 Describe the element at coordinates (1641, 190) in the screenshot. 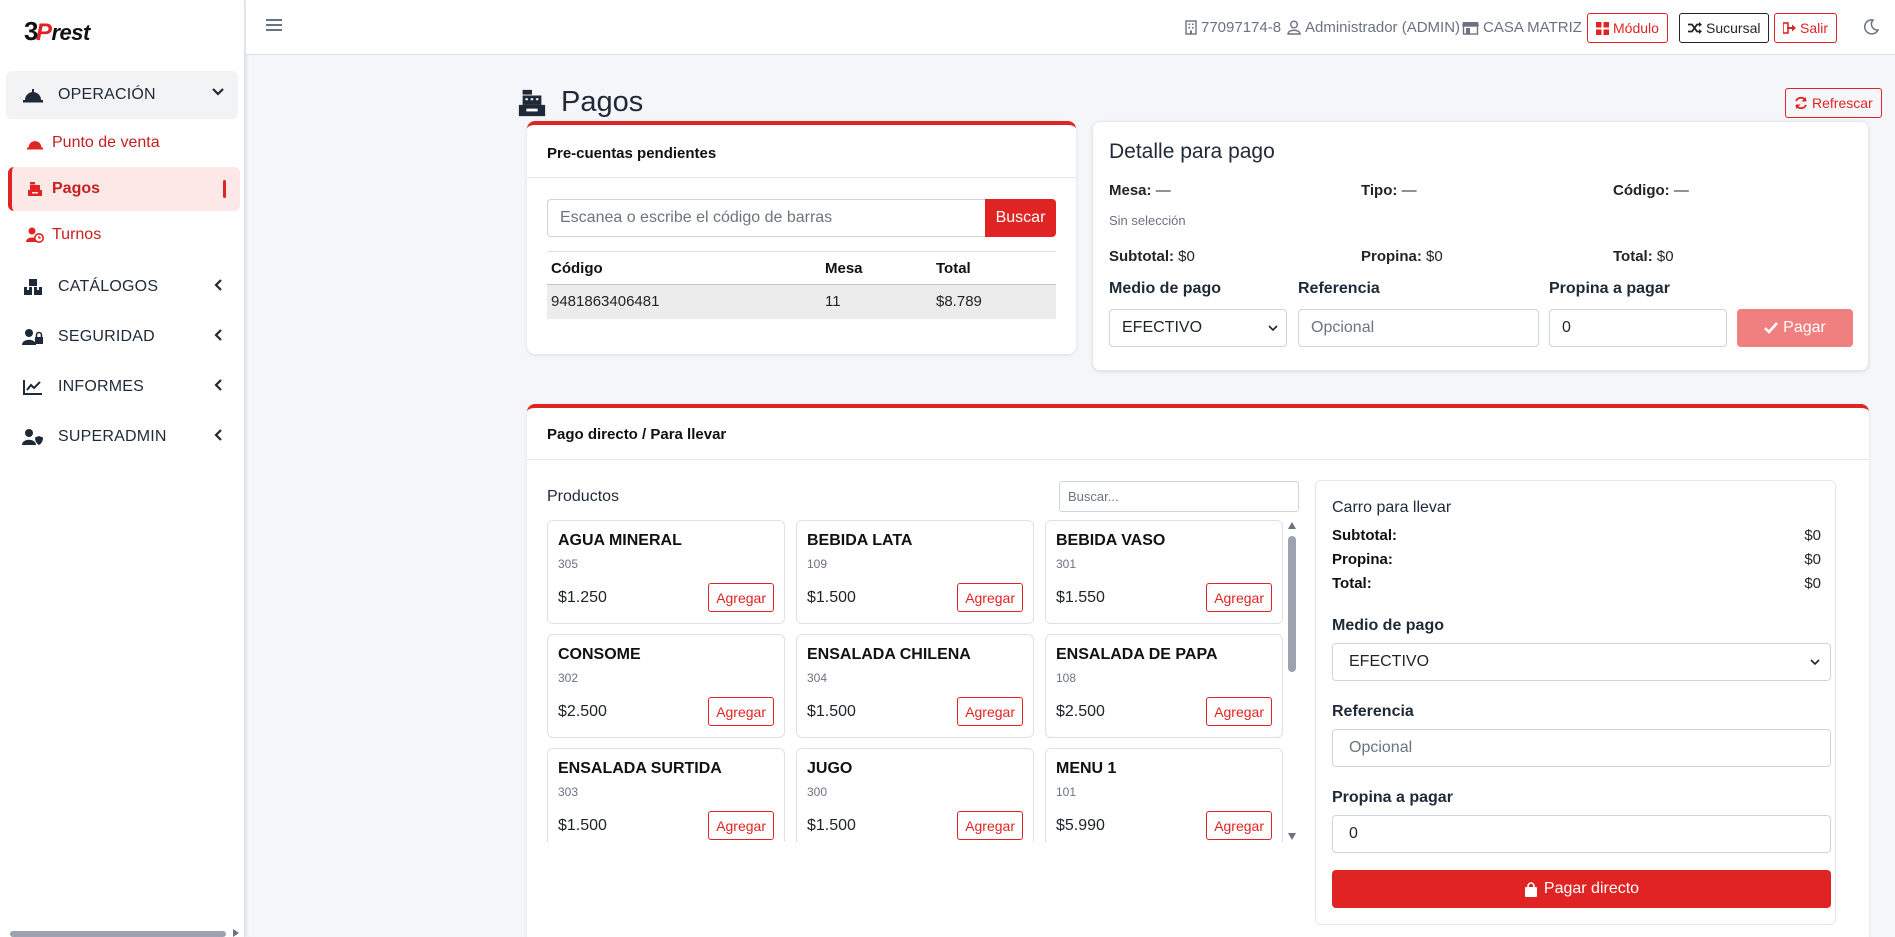

I see `codigo-label: Código:` at that location.